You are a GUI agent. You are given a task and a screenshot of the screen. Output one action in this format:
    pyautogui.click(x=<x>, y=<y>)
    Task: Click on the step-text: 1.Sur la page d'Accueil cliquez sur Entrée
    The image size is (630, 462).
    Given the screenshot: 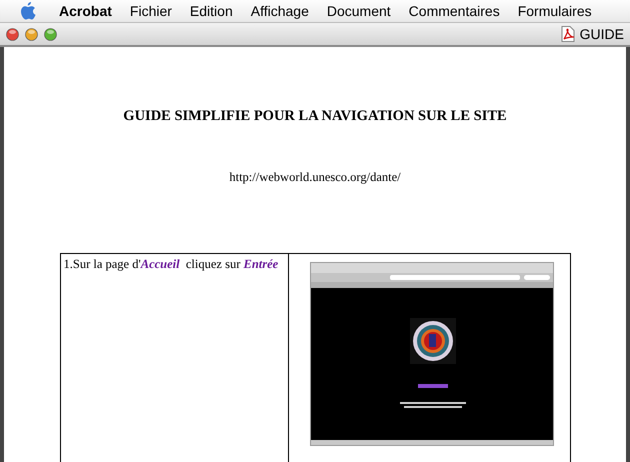 What is the action you would take?
    pyautogui.click(x=171, y=264)
    